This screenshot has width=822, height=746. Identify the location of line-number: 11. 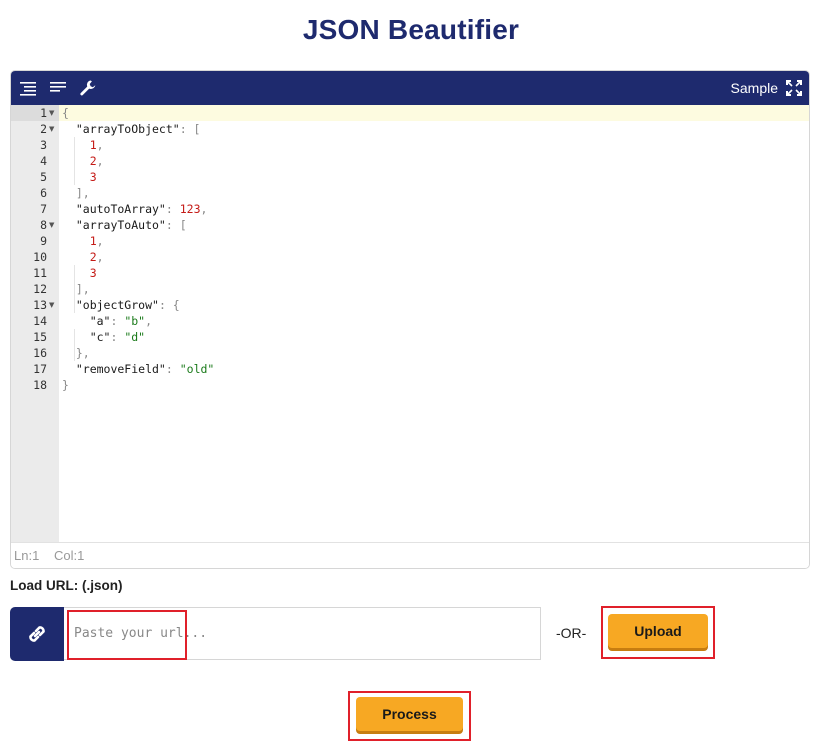
(40, 273).